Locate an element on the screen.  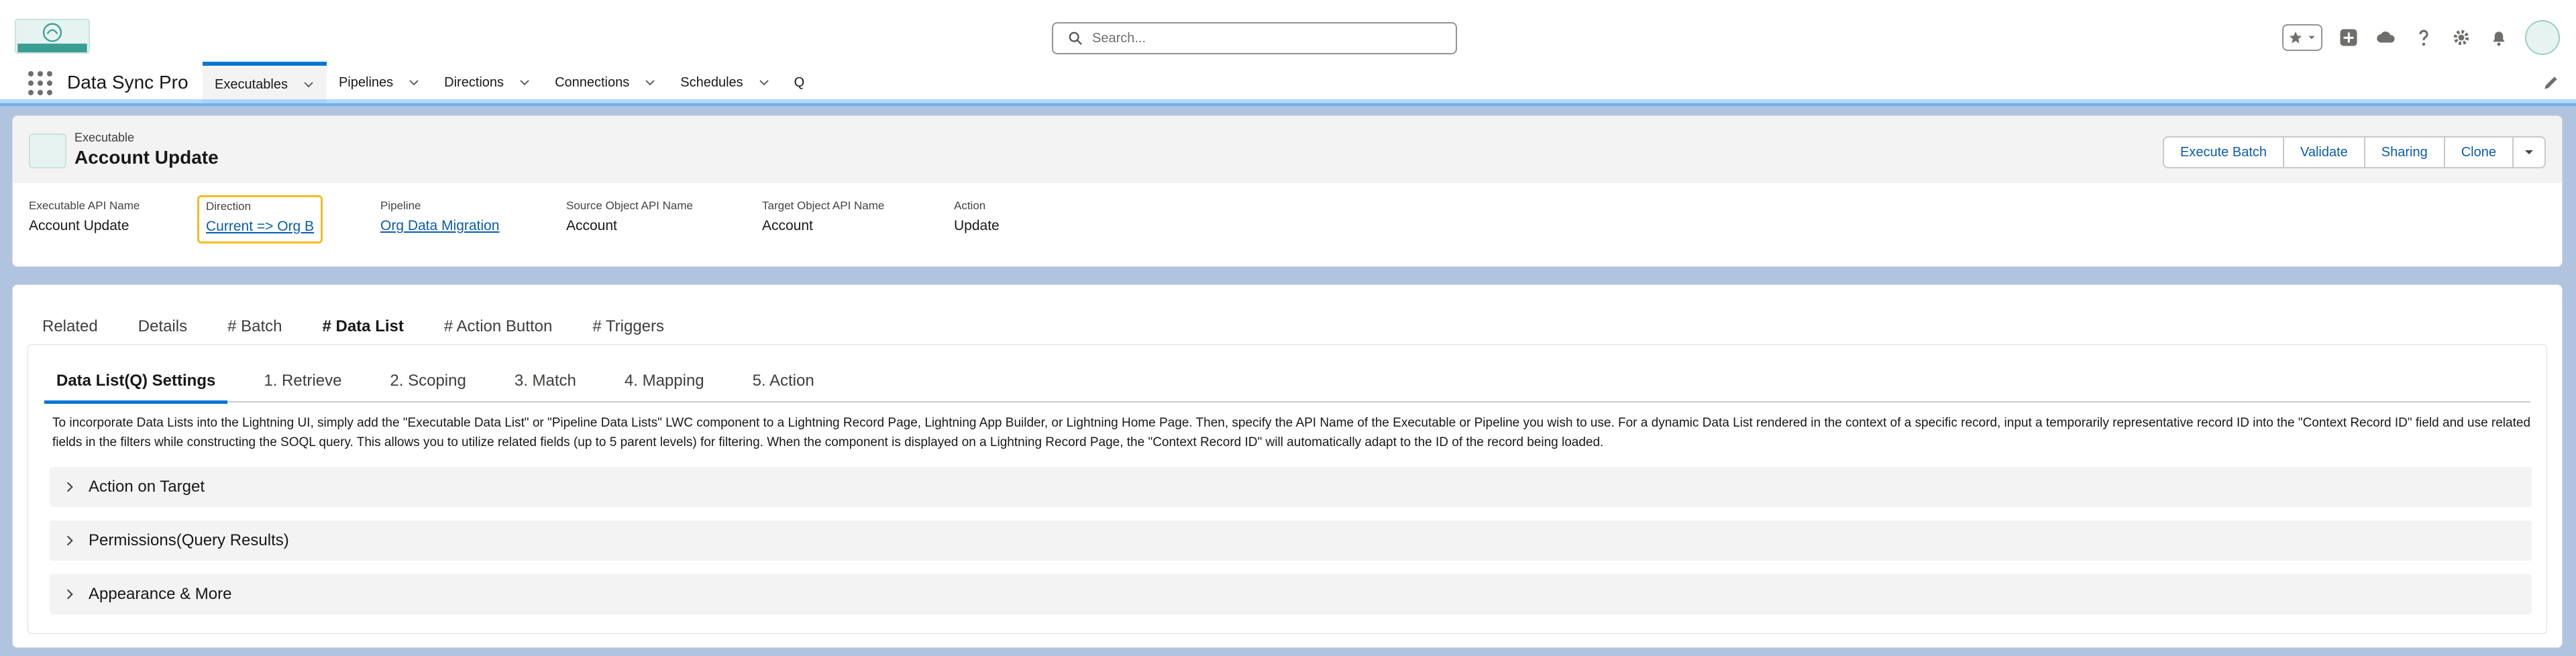
org-logo is located at coordinates (52, 36).